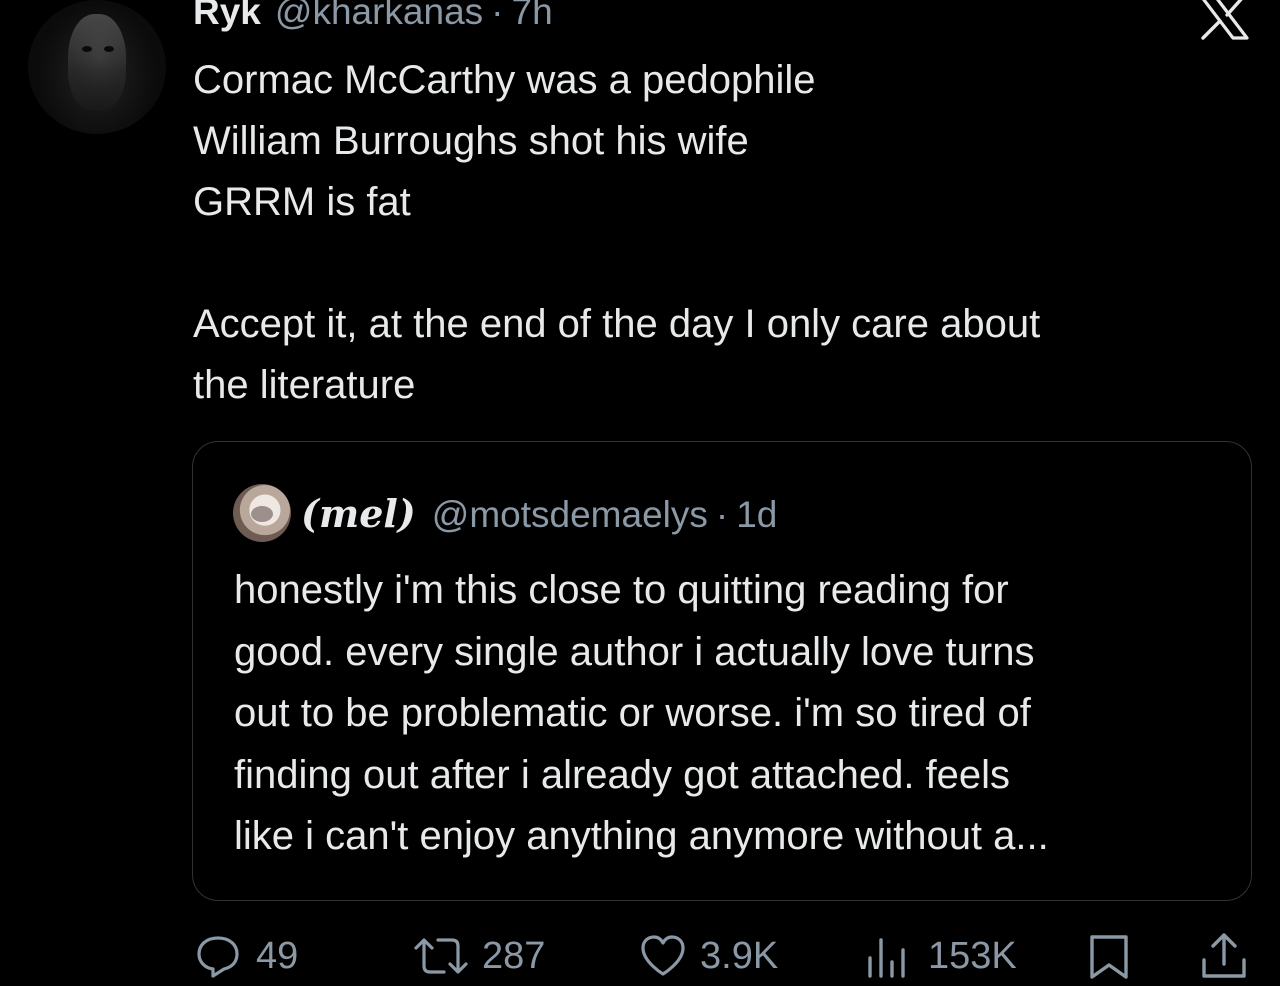 The width and height of the screenshot is (1280, 986). I want to click on x-logo-icon, so click(1225, 20).